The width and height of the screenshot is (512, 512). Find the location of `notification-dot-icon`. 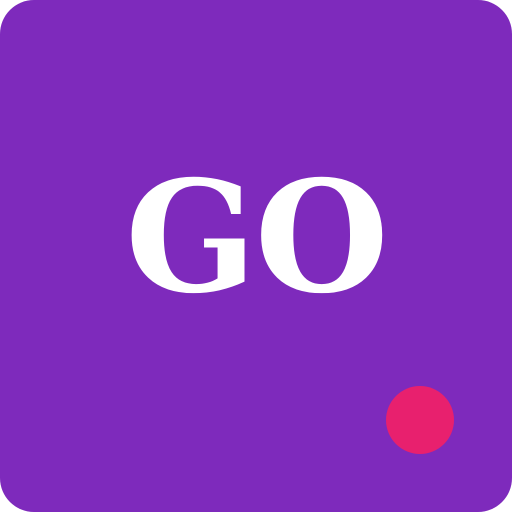

notification-dot-icon is located at coordinates (420, 420).